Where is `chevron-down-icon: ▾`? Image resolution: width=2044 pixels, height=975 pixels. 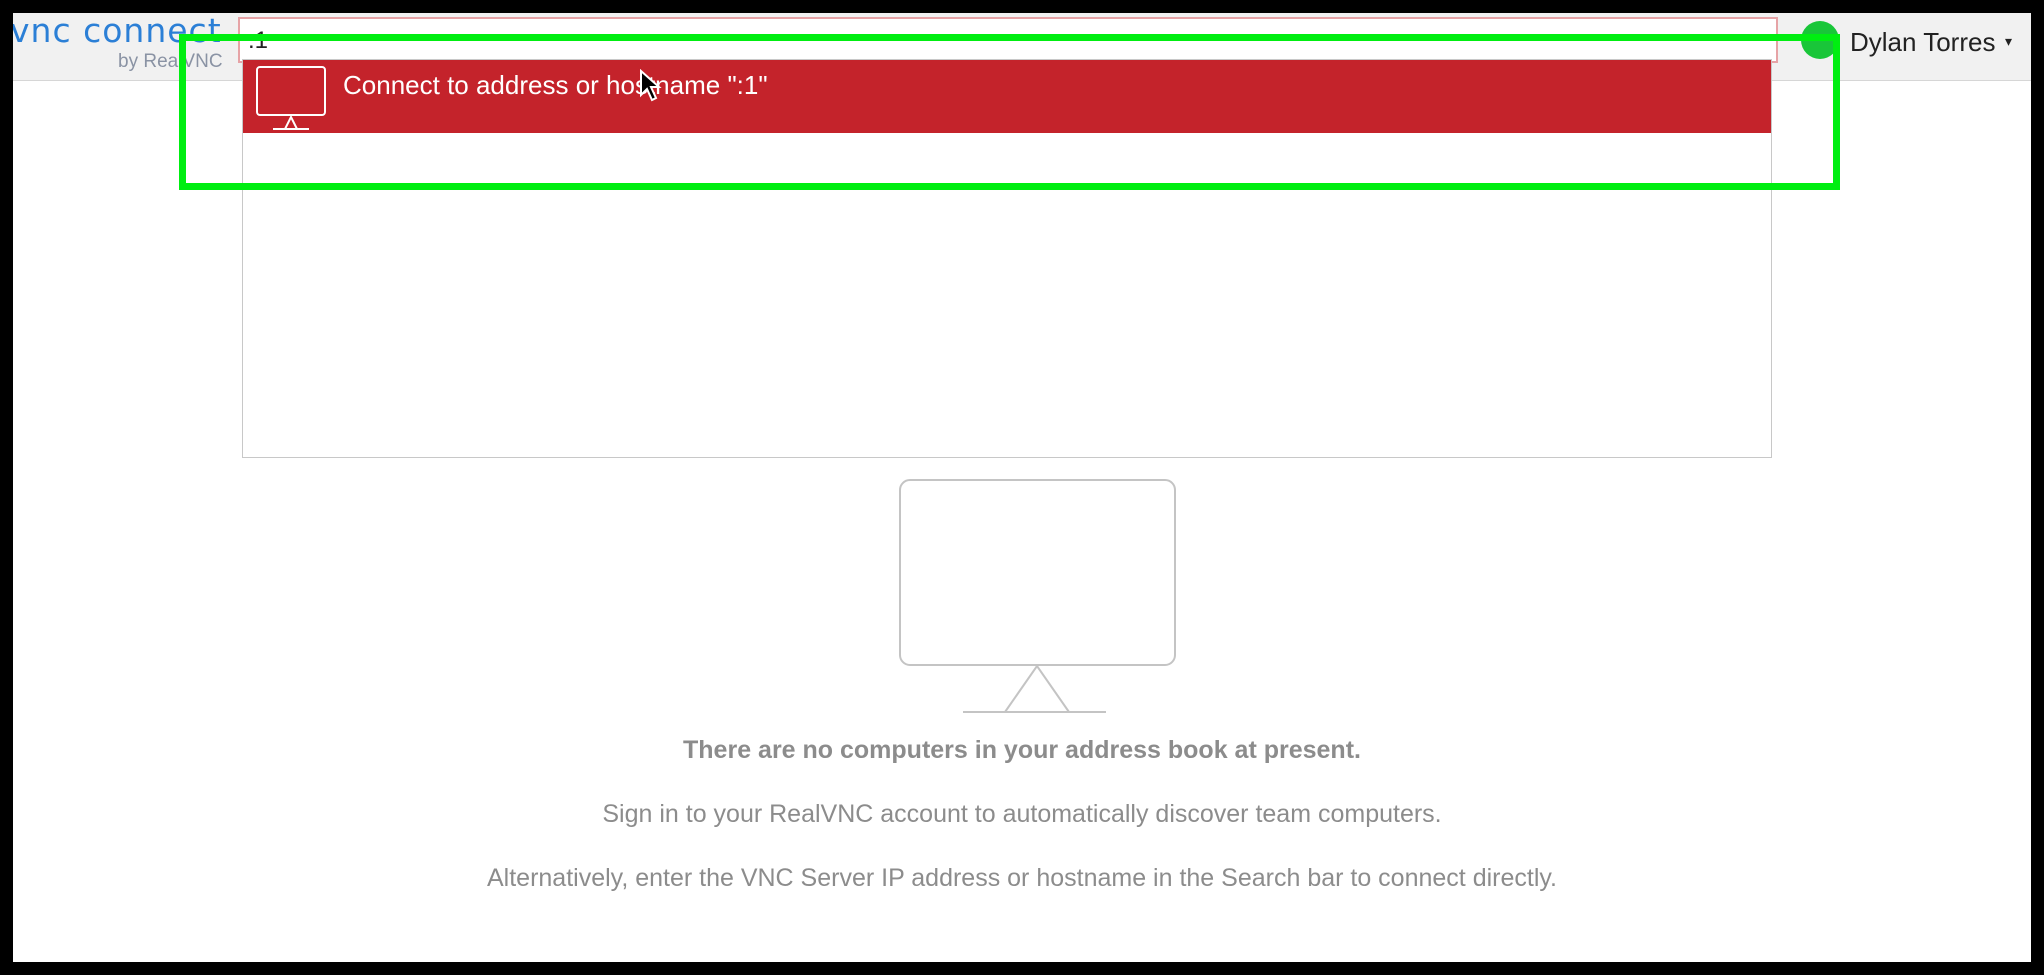 chevron-down-icon: ▾ is located at coordinates (2008, 41).